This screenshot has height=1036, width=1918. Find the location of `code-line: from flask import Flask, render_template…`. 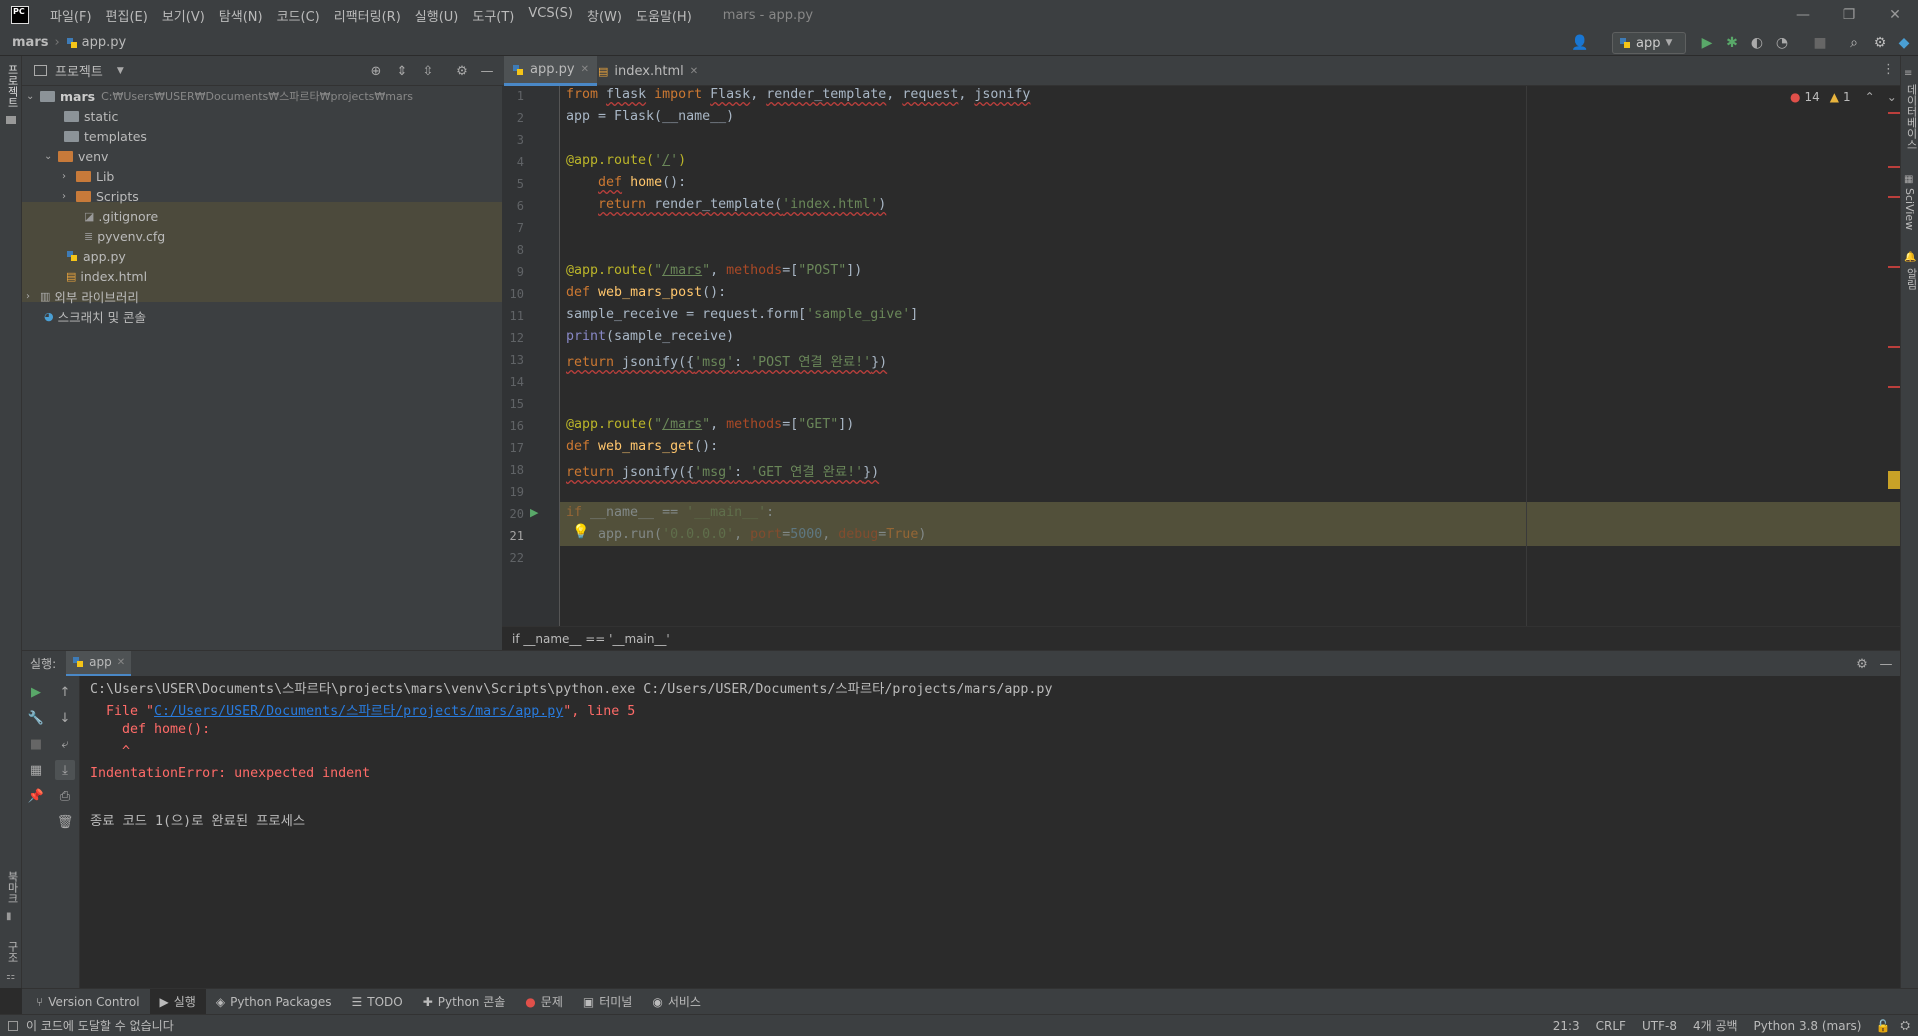

code-line: from flask import Flask, render_template… is located at coordinates (798, 94).